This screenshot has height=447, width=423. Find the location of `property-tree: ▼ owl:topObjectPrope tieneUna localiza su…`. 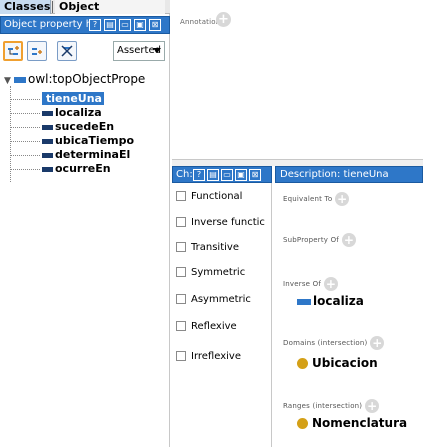

property-tree: ▼ owl:topObjectPrope tieneUna localiza su… is located at coordinates (85, 127).